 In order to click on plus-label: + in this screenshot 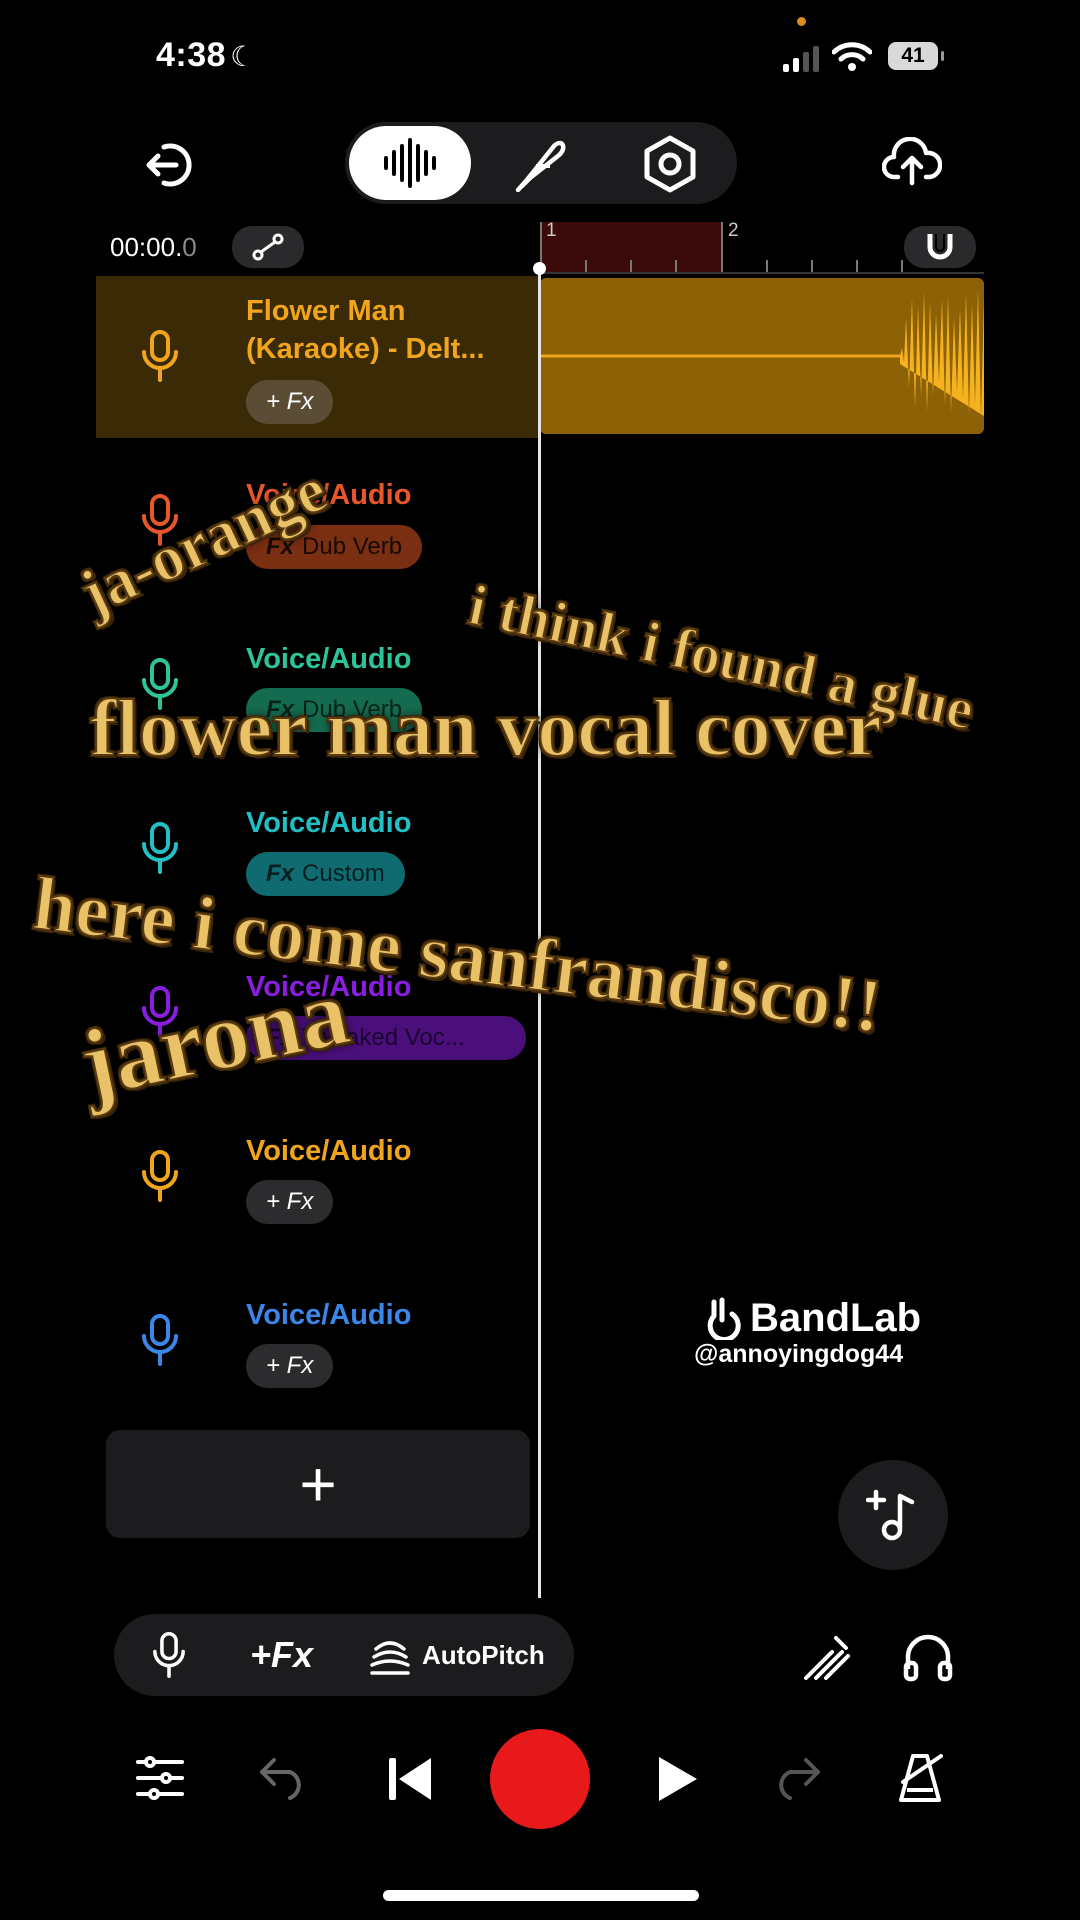, I will do `click(318, 1484)`.